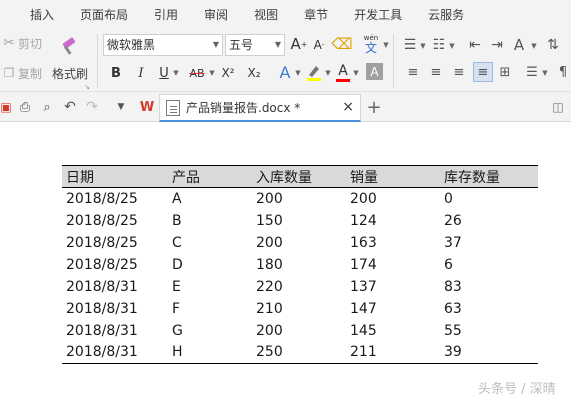  What do you see at coordinates (519, 45) in the screenshot?
I see `change-case-icon: A` at bounding box center [519, 45].